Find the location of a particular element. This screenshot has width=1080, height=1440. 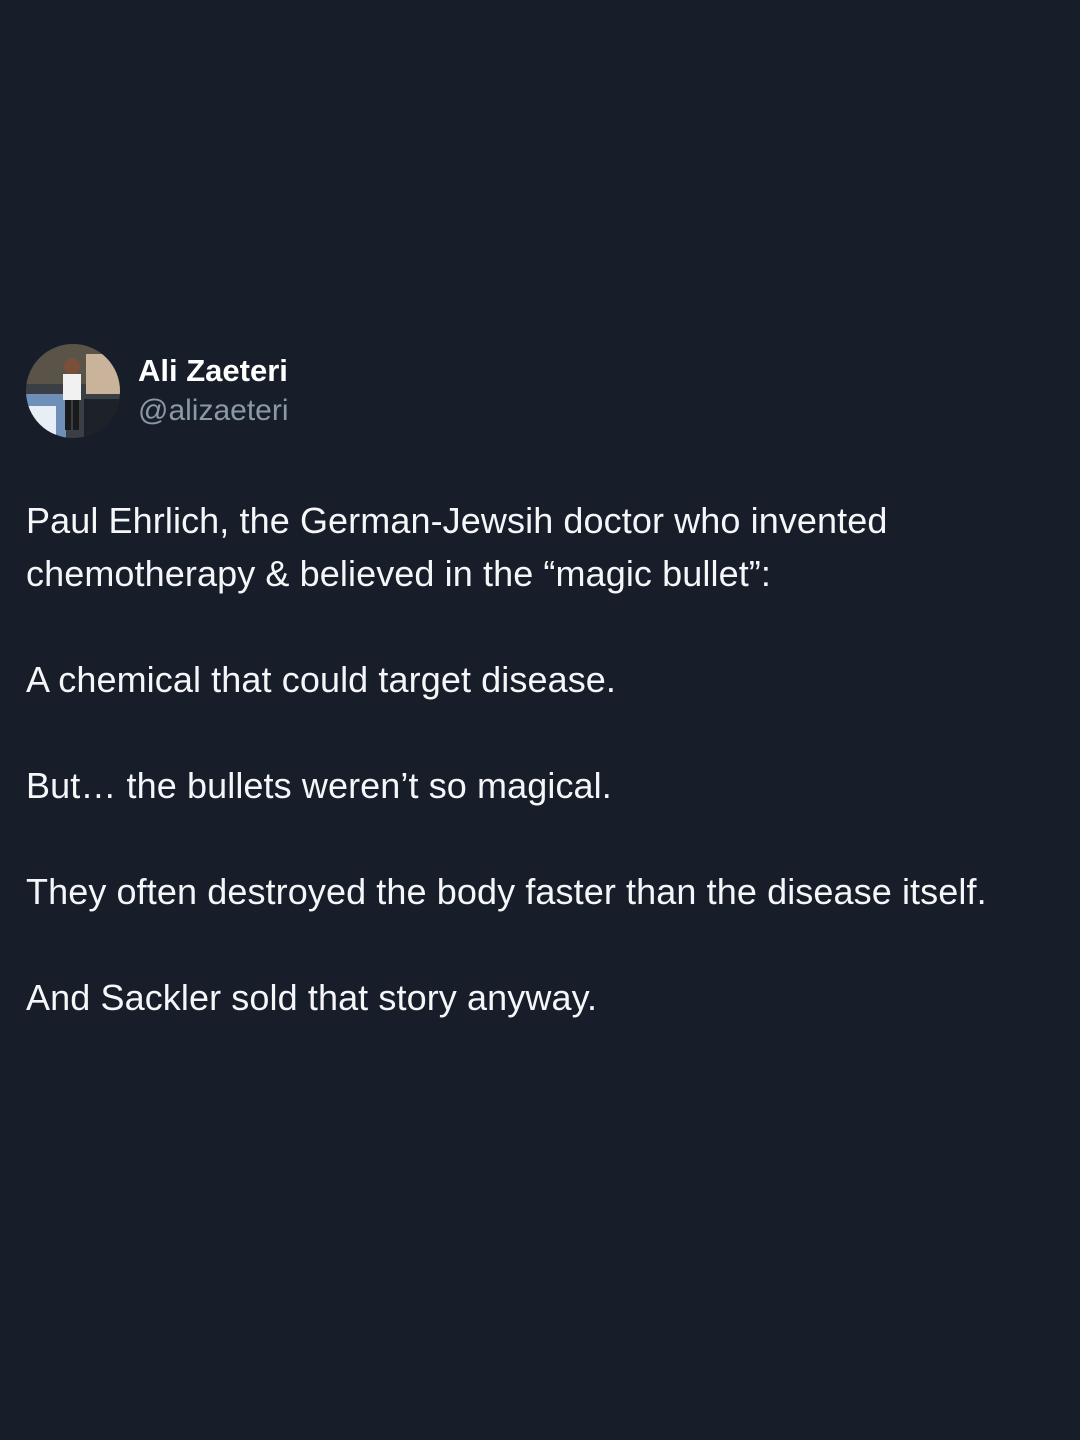

tweet-paragraph: And Sackler sold that story anyway. is located at coordinates (312, 997).